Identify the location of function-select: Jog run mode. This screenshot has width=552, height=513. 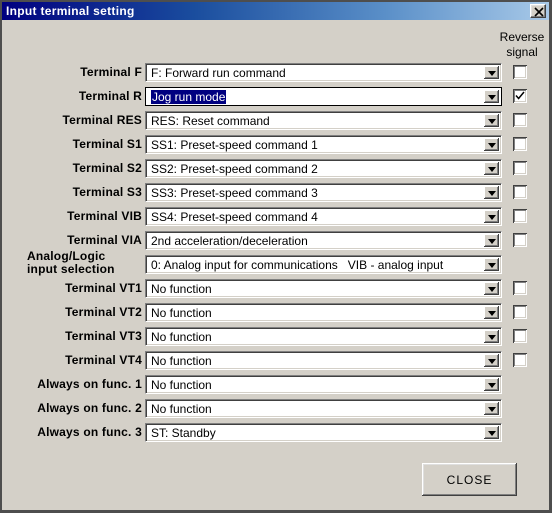
(323, 96).